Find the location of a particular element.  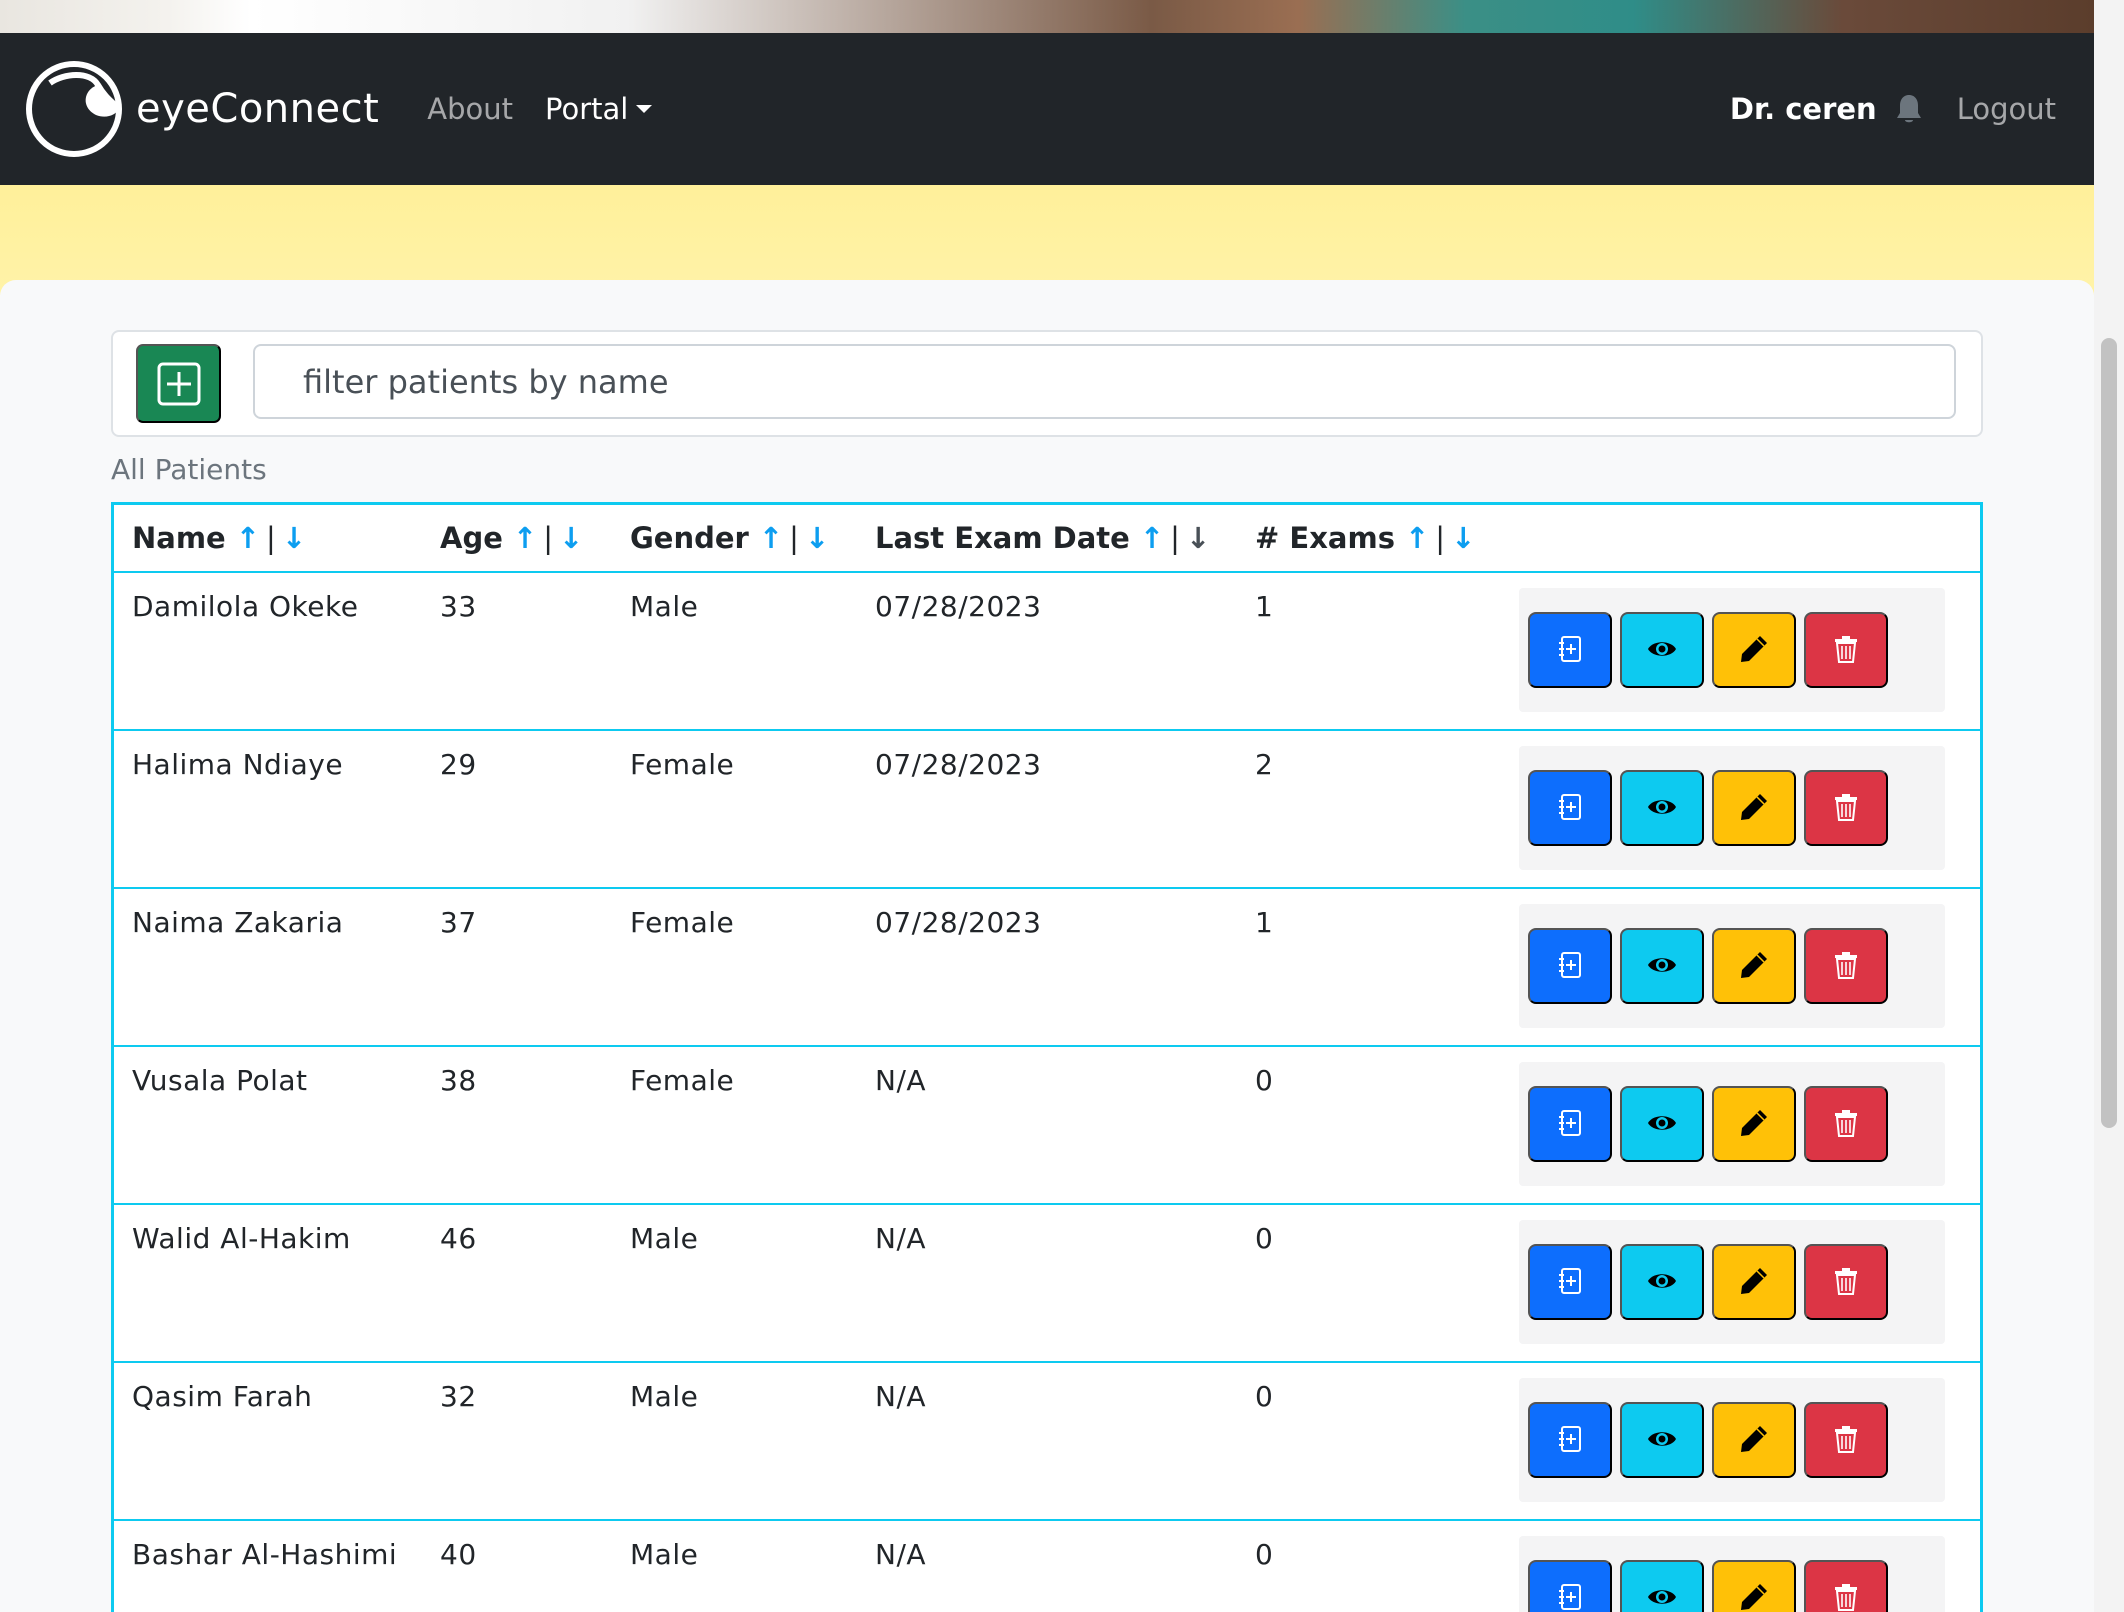

top-navbar: eyeConnect About Portal Dr. ceren Logout is located at coordinates (1047, 109).